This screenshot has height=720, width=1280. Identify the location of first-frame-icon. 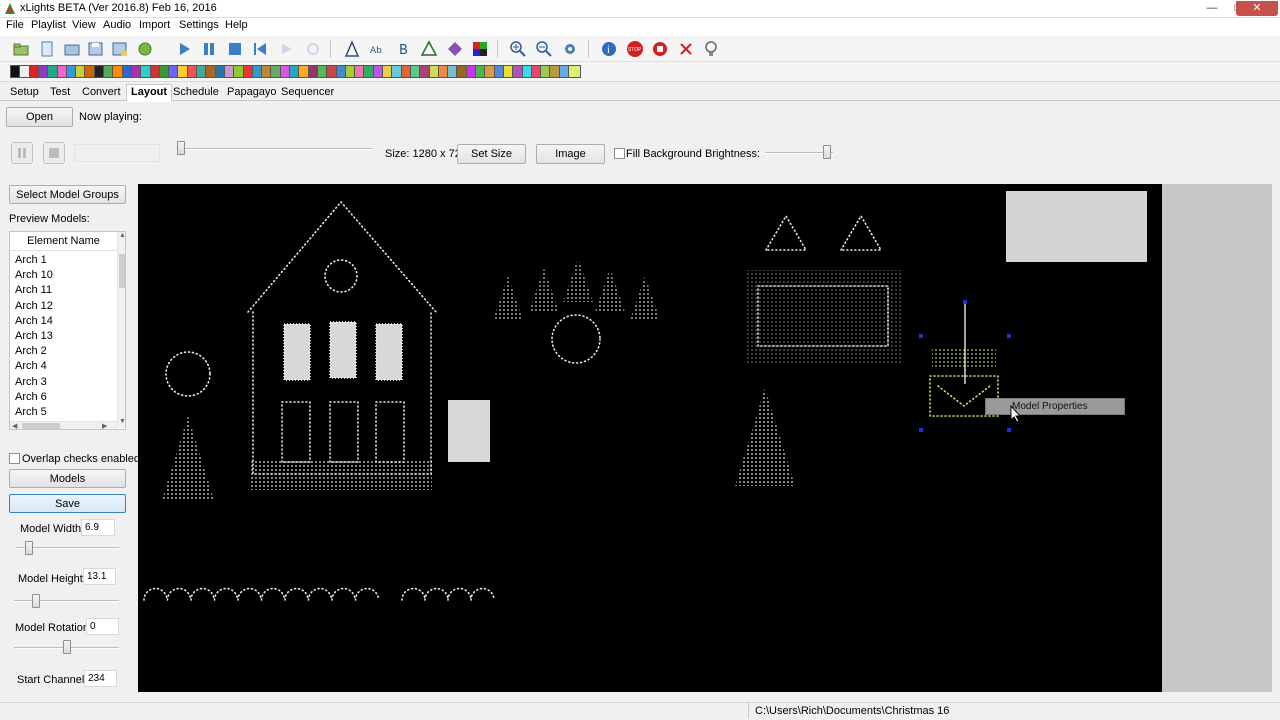
(260, 49).